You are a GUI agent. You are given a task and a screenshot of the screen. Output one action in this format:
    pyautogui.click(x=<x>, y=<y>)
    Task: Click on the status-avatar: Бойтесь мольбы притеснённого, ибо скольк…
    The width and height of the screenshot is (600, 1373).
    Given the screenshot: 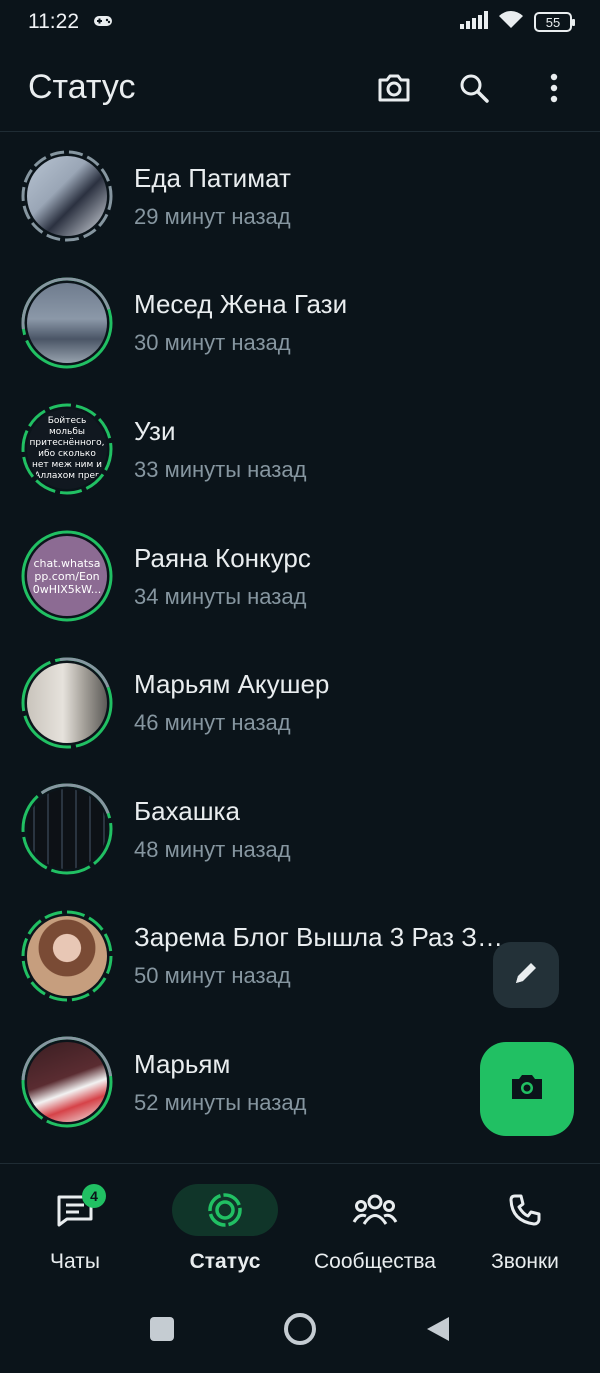 What is the action you would take?
    pyautogui.click(x=67, y=449)
    